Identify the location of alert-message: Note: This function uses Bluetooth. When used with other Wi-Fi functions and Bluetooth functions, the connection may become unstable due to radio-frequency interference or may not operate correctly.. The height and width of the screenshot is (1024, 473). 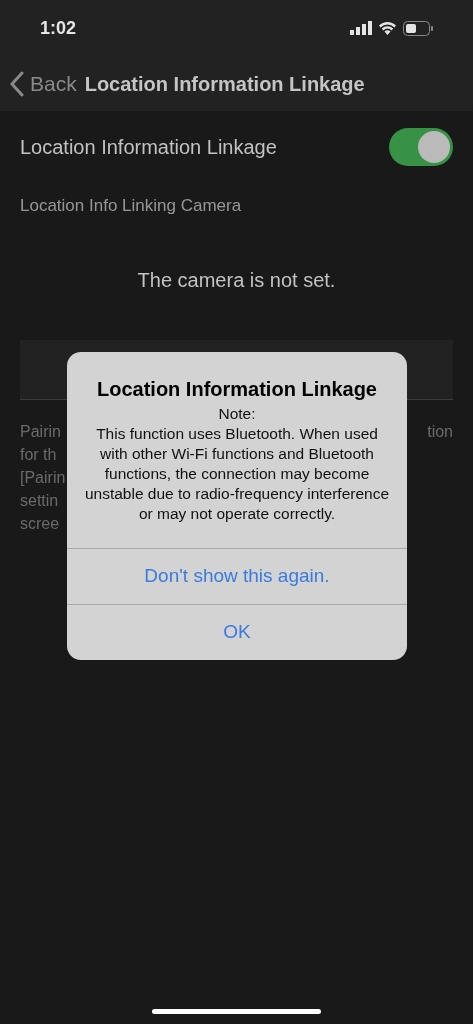
(237, 464).